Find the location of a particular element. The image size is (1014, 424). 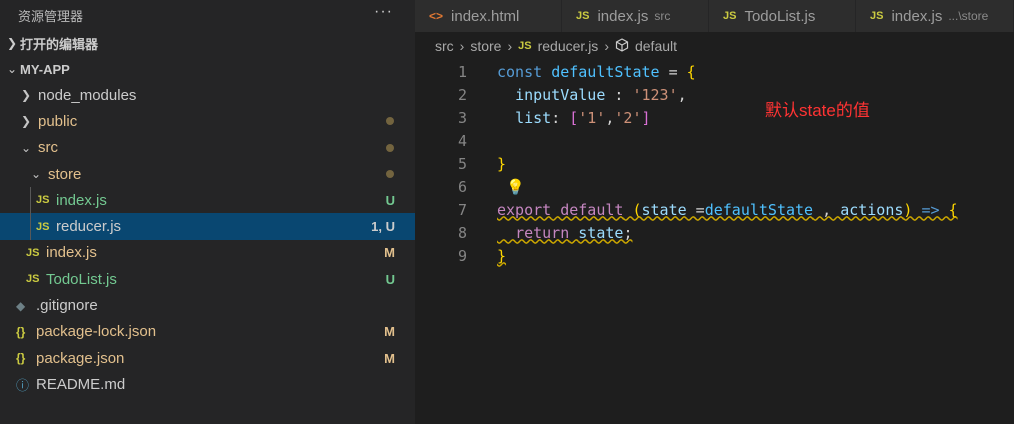

open-editors-label: 打开的编辑器 is located at coordinates (59, 44).